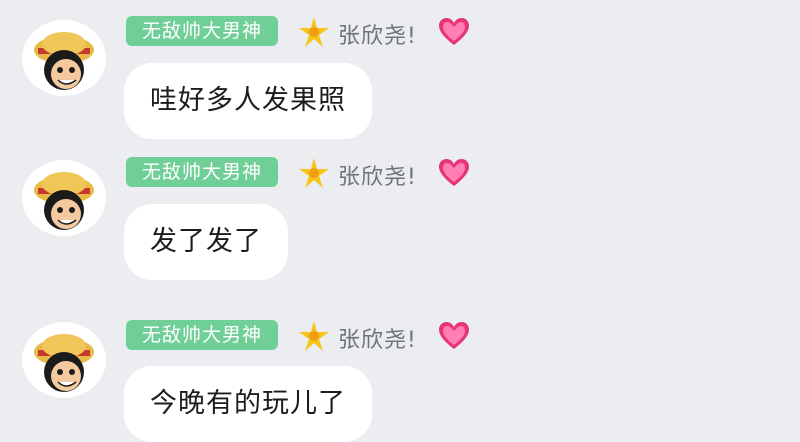 This screenshot has width=800, height=442. Describe the element at coordinates (206, 242) in the screenshot. I see `message-bubble: 发了发了` at that location.